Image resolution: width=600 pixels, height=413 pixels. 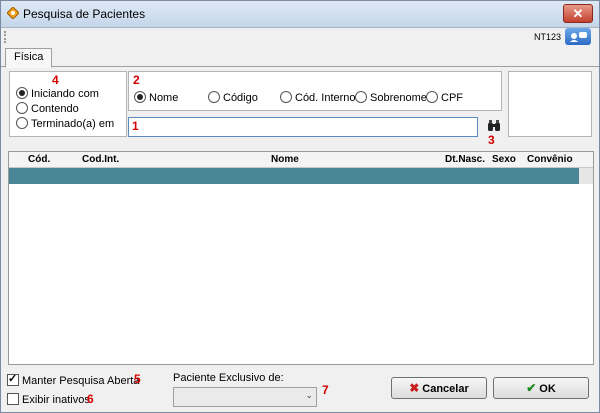 I want to click on title-bar: Pesquisa de Pacientes ✕, so click(x=300, y=14).